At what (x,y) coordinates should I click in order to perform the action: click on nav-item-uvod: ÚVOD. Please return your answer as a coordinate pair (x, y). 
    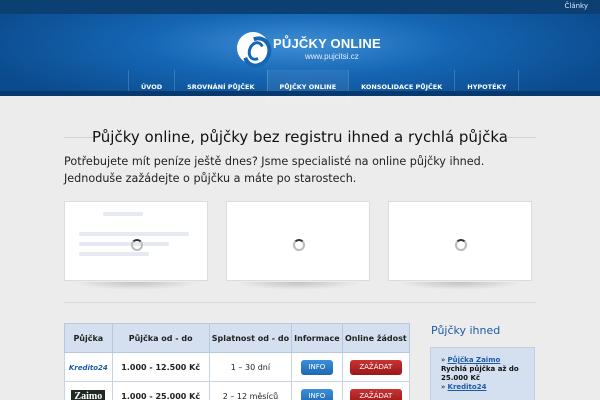
    Looking at the image, I should click on (151, 87).